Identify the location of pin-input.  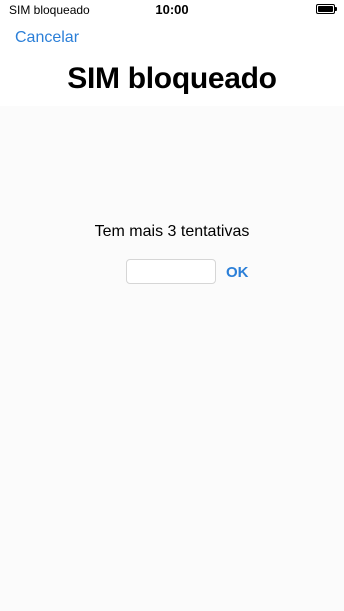
(171, 271).